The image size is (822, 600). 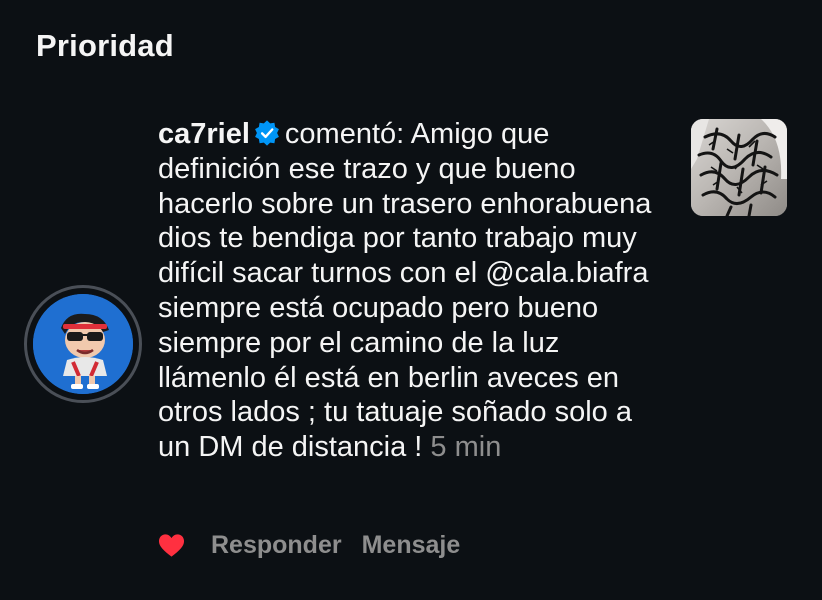 I want to click on reply-button: Responder, so click(x=276, y=545).